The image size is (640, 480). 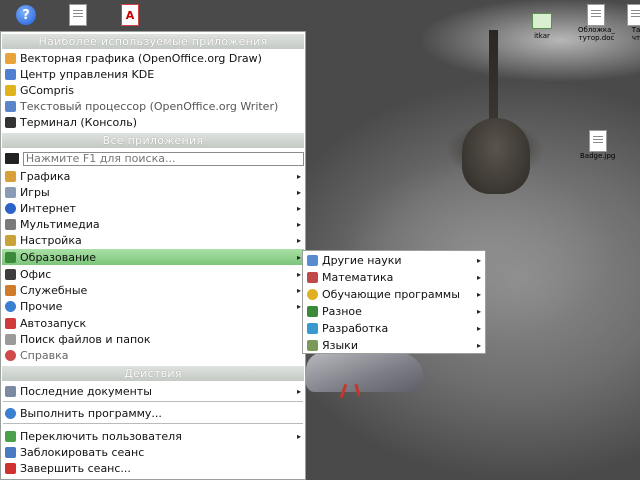 I want to click on menu-item-label: Мультимедиа, so click(x=60, y=224).